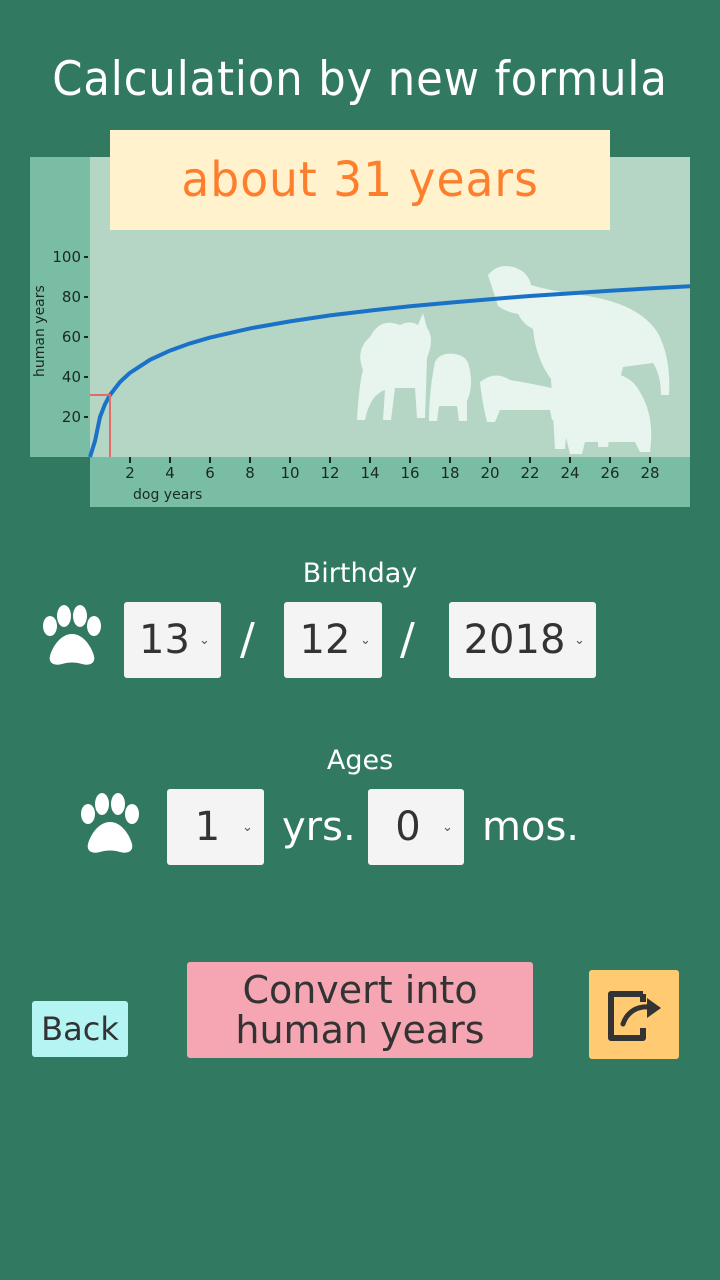 The width and height of the screenshot is (720, 1280). Describe the element at coordinates (130, 473) in the screenshot. I see `x-tick-label: 2` at that location.